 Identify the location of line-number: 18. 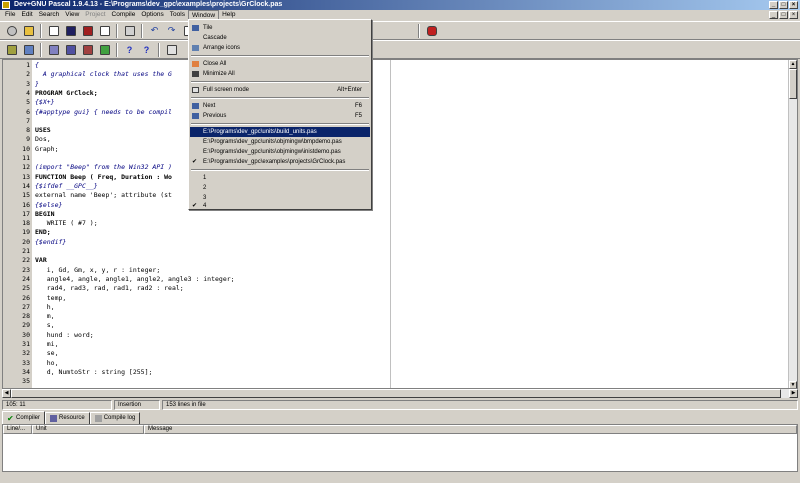
(26, 223).